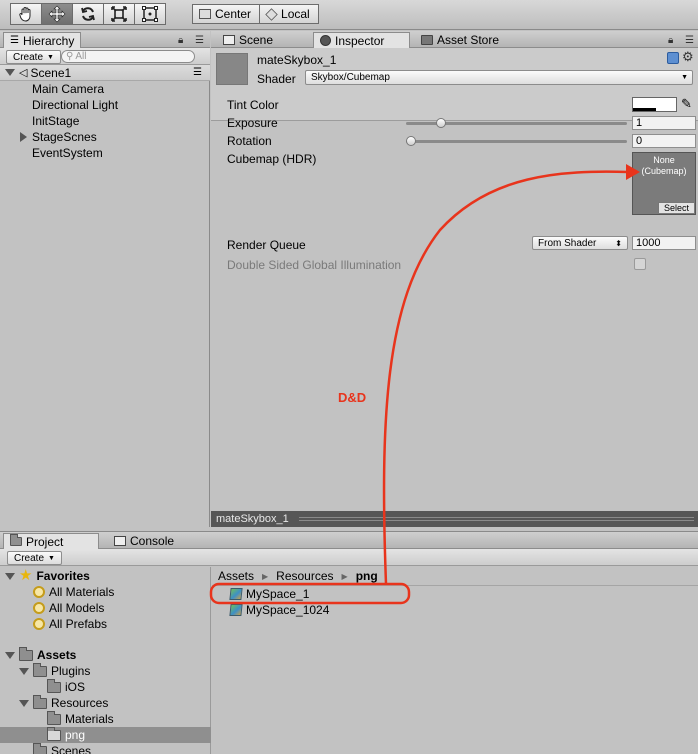 The height and width of the screenshot is (754, 698). I want to click on hierarchy-item: Directional Light, so click(105, 105).